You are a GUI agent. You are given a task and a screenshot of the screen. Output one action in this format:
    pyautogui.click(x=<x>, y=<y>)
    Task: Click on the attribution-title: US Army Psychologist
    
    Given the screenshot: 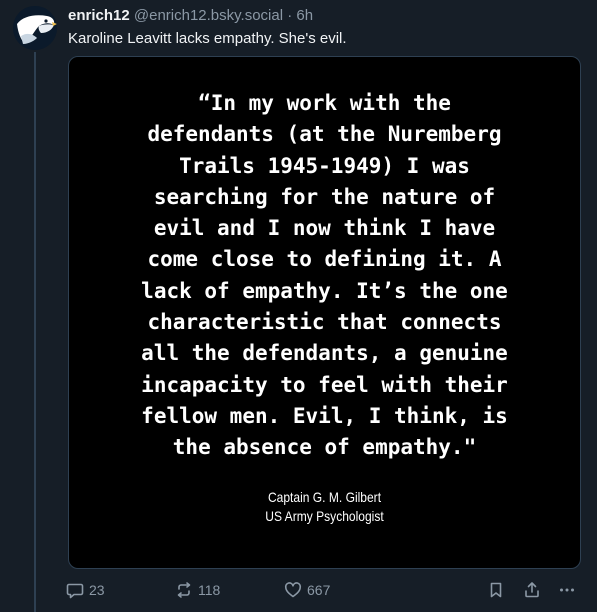 What is the action you would take?
    pyautogui.click(x=324, y=516)
    